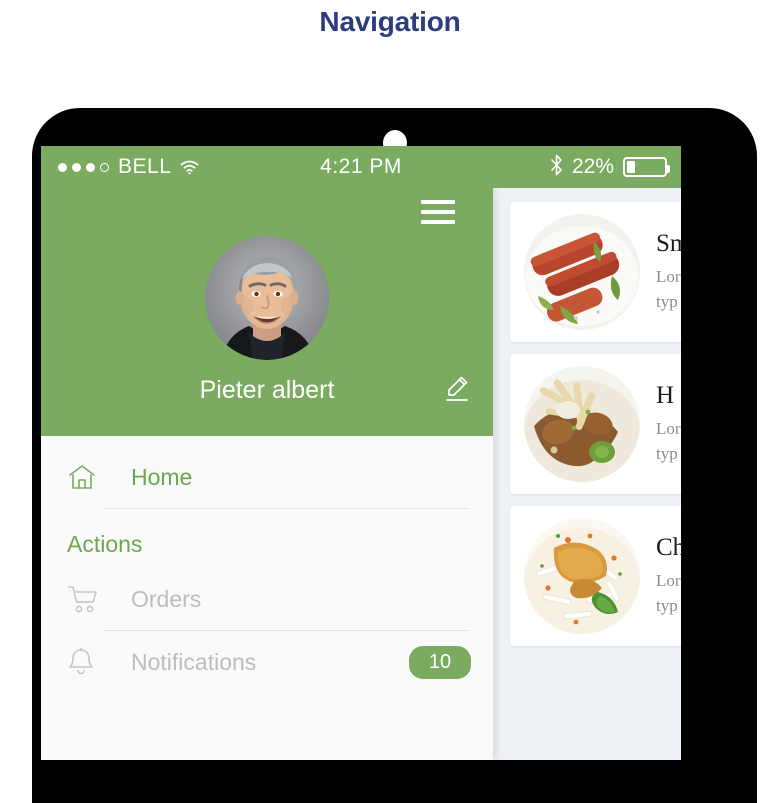  I want to click on battery-fill, so click(631, 167).